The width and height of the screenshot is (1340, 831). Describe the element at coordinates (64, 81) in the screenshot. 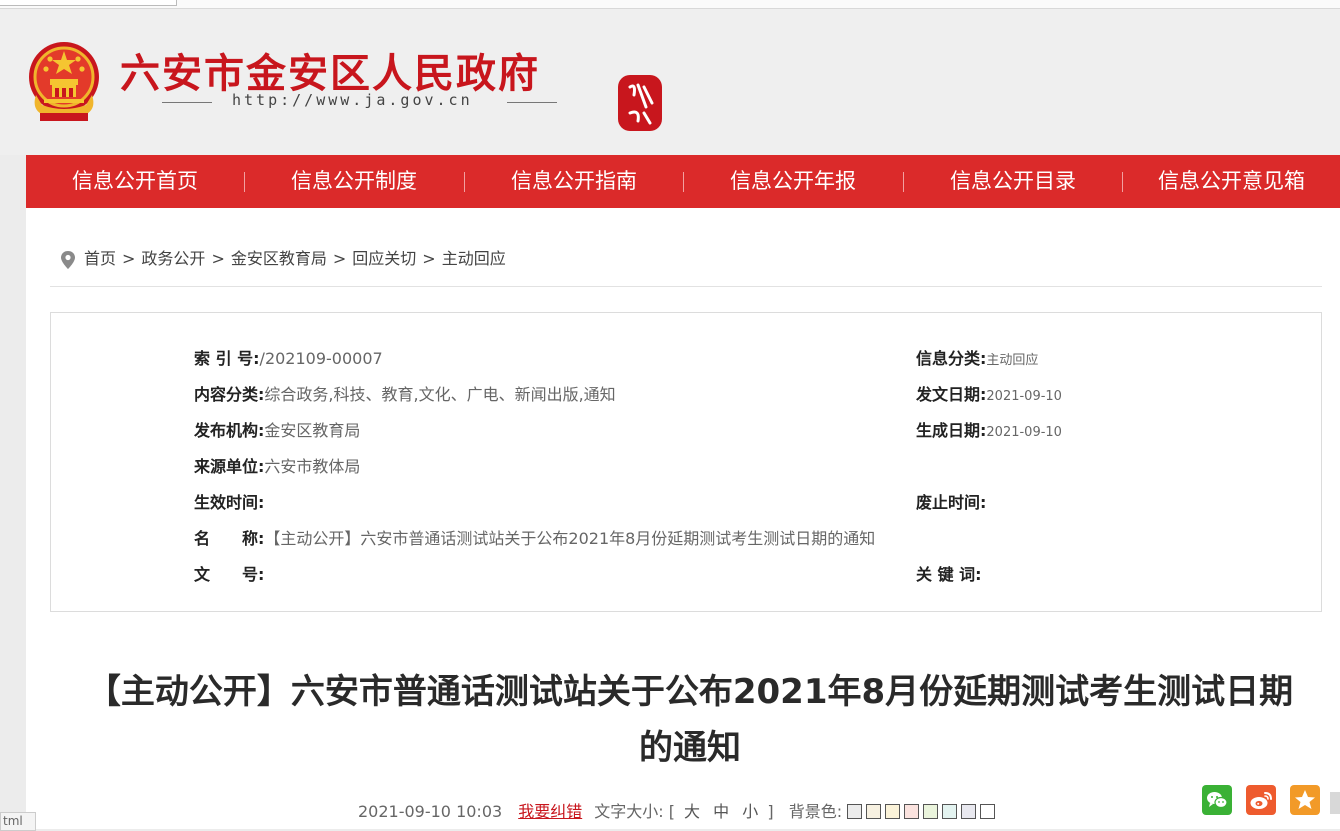

I see `national-emblem-icon` at that location.